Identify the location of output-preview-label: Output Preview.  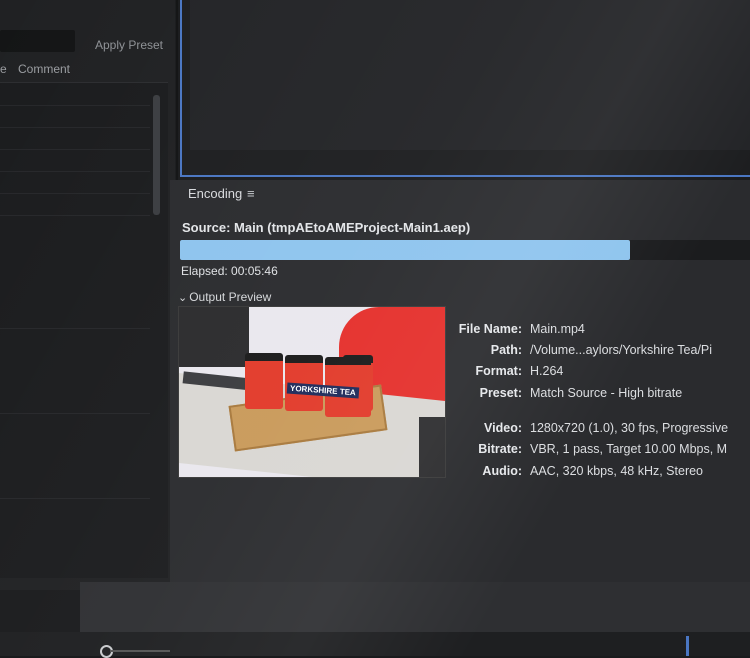
(230, 297).